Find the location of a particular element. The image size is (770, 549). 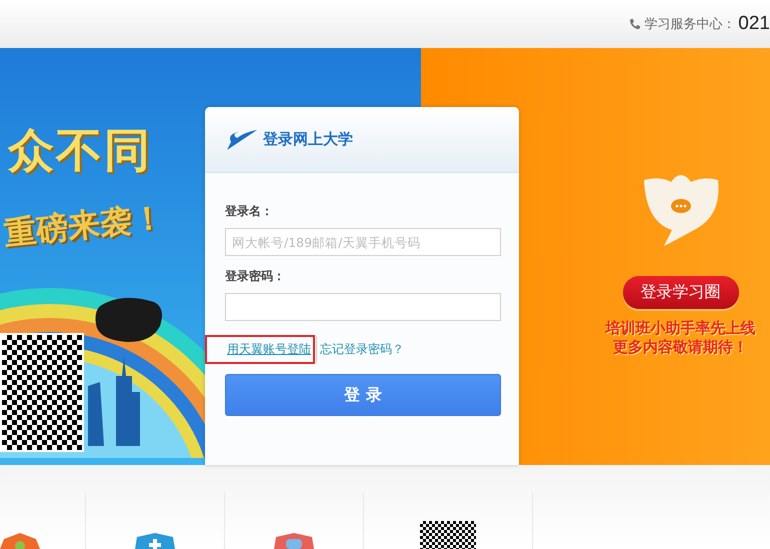

login-button: 登 录 is located at coordinates (363, 395).